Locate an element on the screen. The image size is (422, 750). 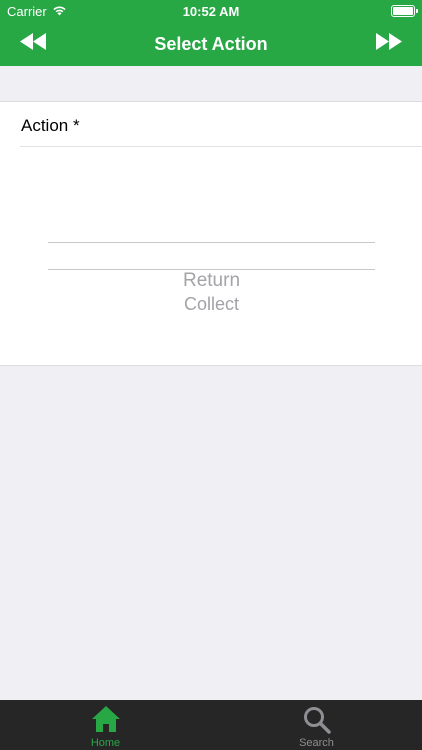
battery-icon is located at coordinates (404, 11).